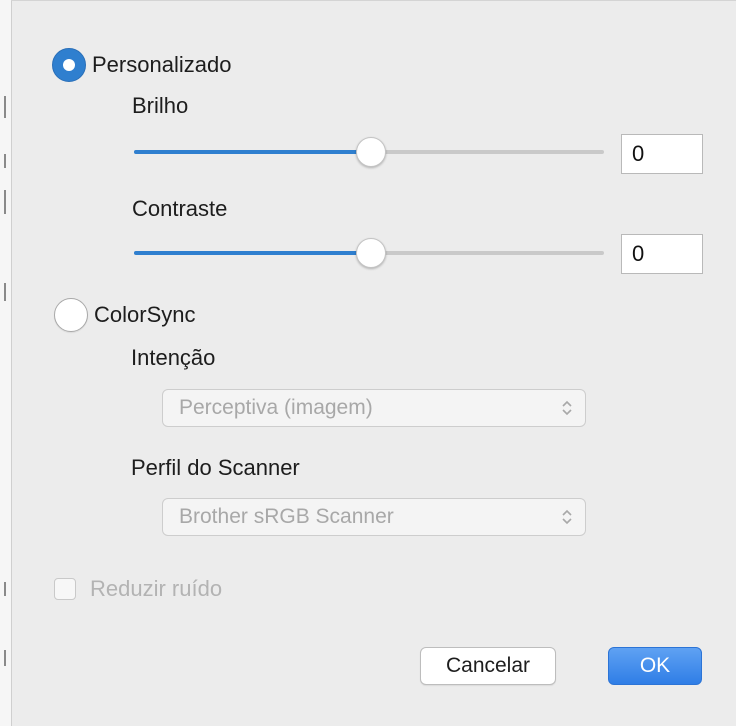  I want to click on contrast-label: Contraste, so click(180, 208).